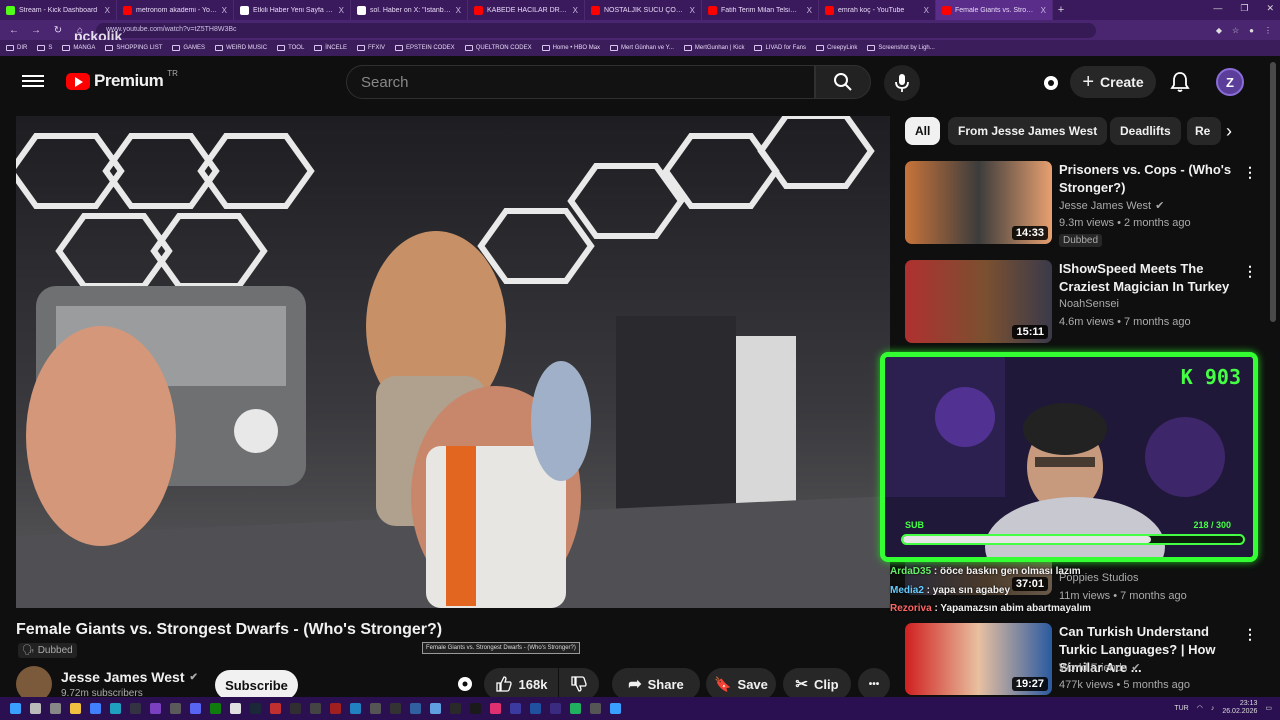  Describe the element at coordinates (570, 48) in the screenshot. I see `bookmark-item: Home • HBO Max` at that location.